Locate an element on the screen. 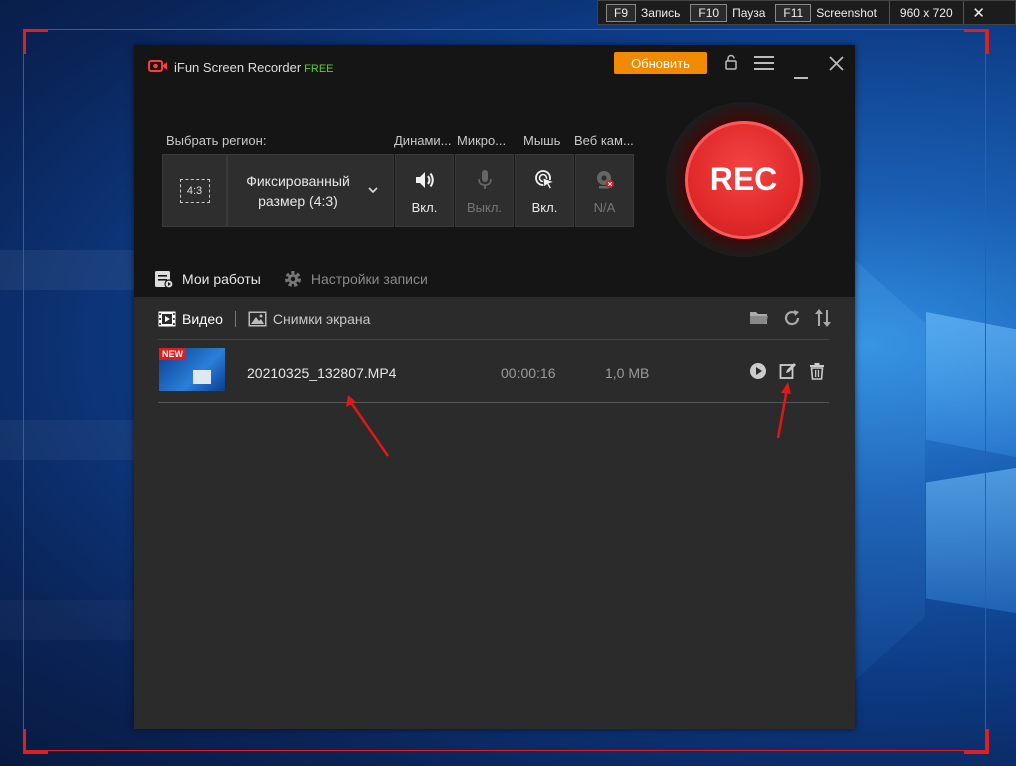 Image resolution: width=1016 pixels, height=766 pixels. image-icon is located at coordinates (257, 319).